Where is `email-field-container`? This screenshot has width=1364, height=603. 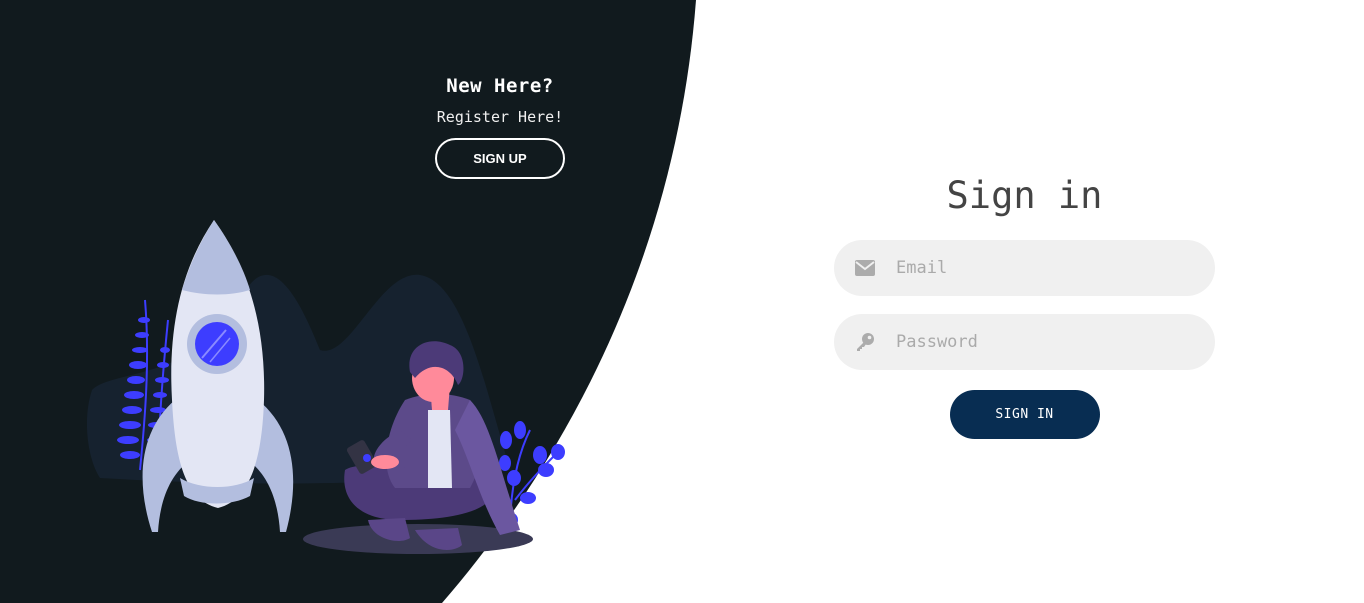
email-field-container is located at coordinates (1024, 268).